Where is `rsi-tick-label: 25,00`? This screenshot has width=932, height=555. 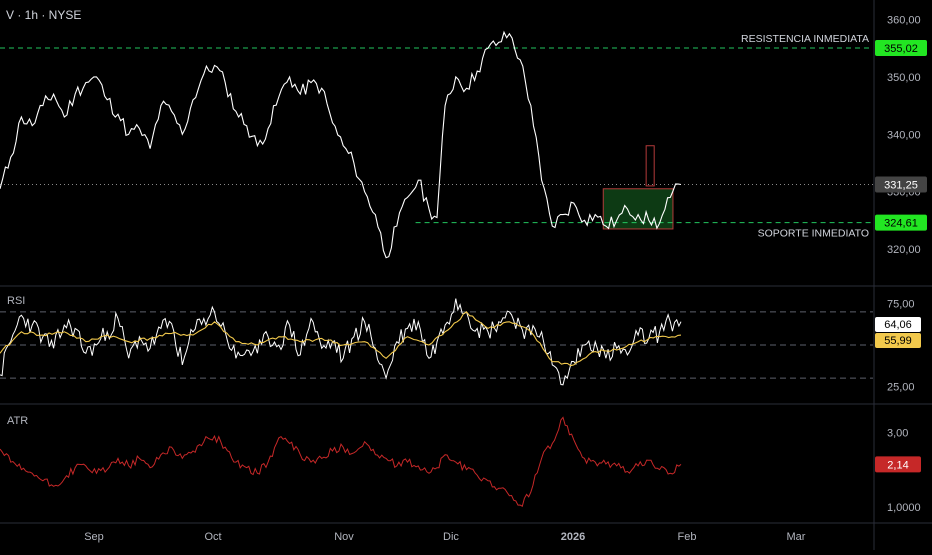
rsi-tick-label: 25,00 is located at coordinates (901, 387).